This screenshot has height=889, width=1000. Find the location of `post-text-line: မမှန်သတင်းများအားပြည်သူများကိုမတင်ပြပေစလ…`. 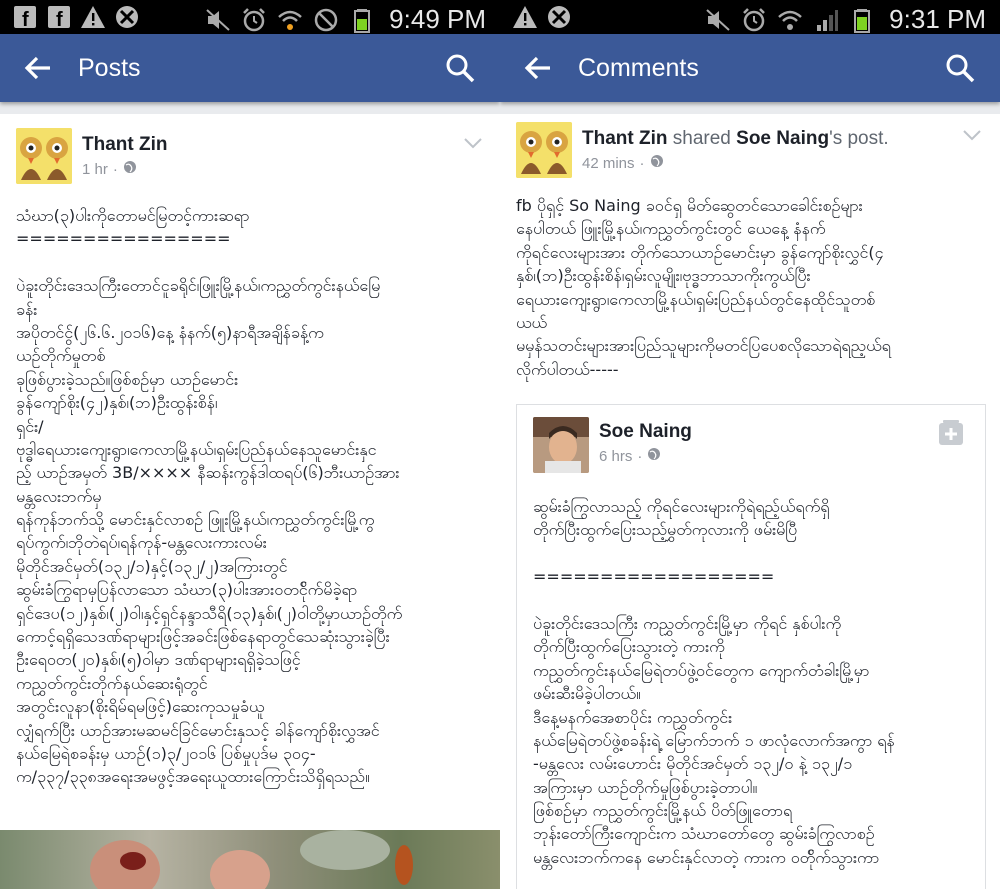

post-text-line: မမှန်သတင်းများအားပြည်သူများကိုမတင်ပြပေစလ… is located at coordinates (703, 346).